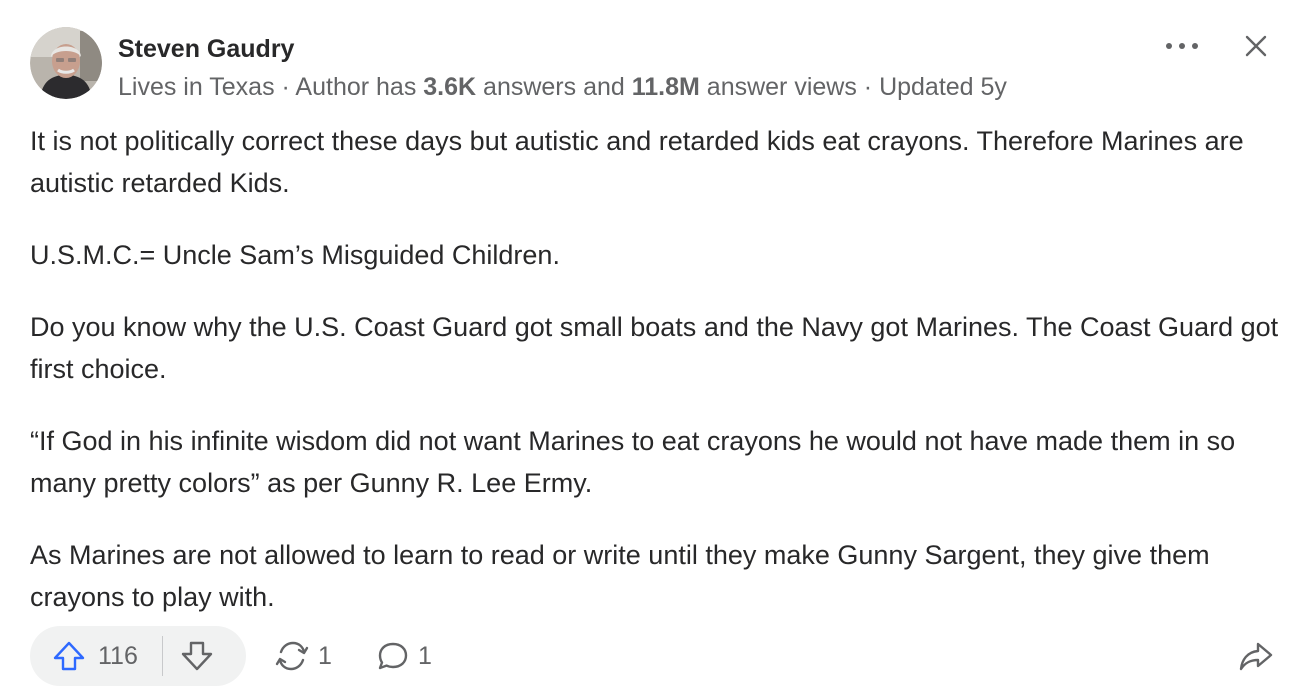  What do you see at coordinates (196, 87) in the screenshot?
I see `credential-location: Lives in Texas` at bounding box center [196, 87].